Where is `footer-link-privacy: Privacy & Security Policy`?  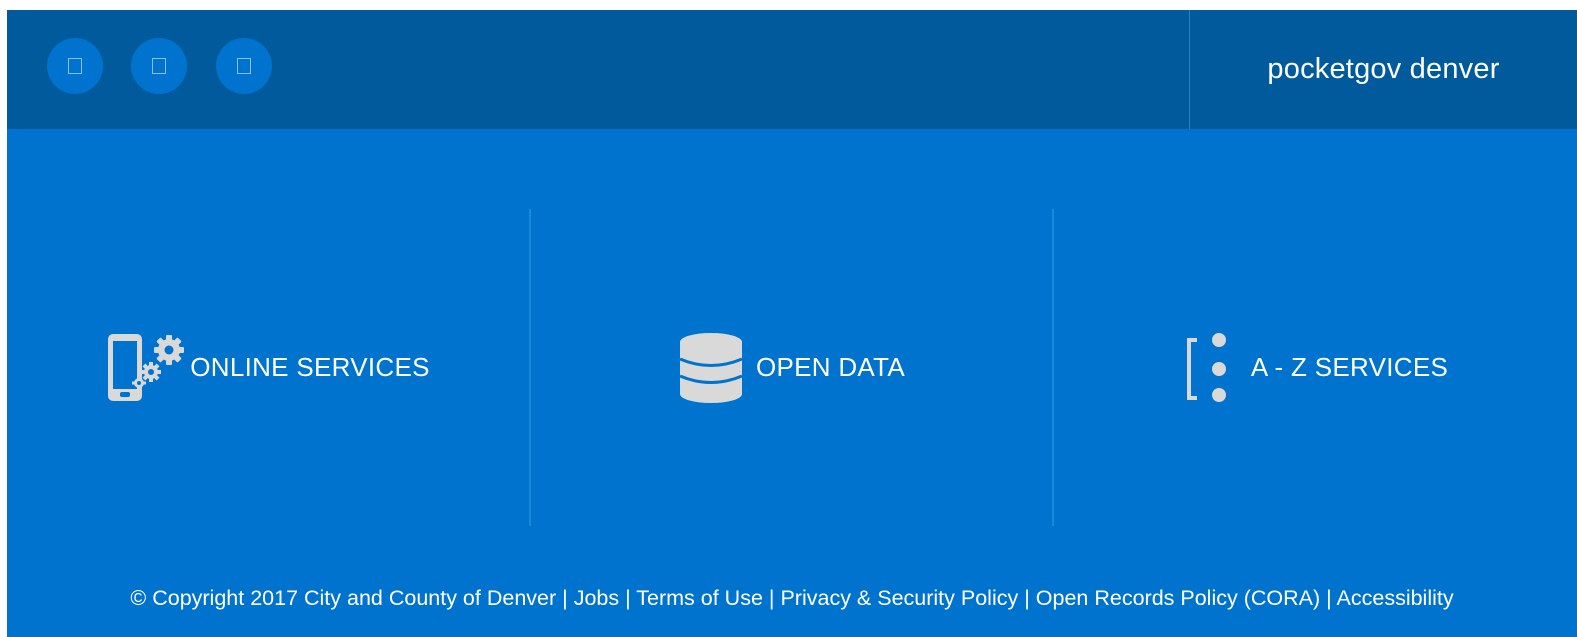 footer-link-privacy: Privacy & Security Policy is located at coordinates (899, 598).